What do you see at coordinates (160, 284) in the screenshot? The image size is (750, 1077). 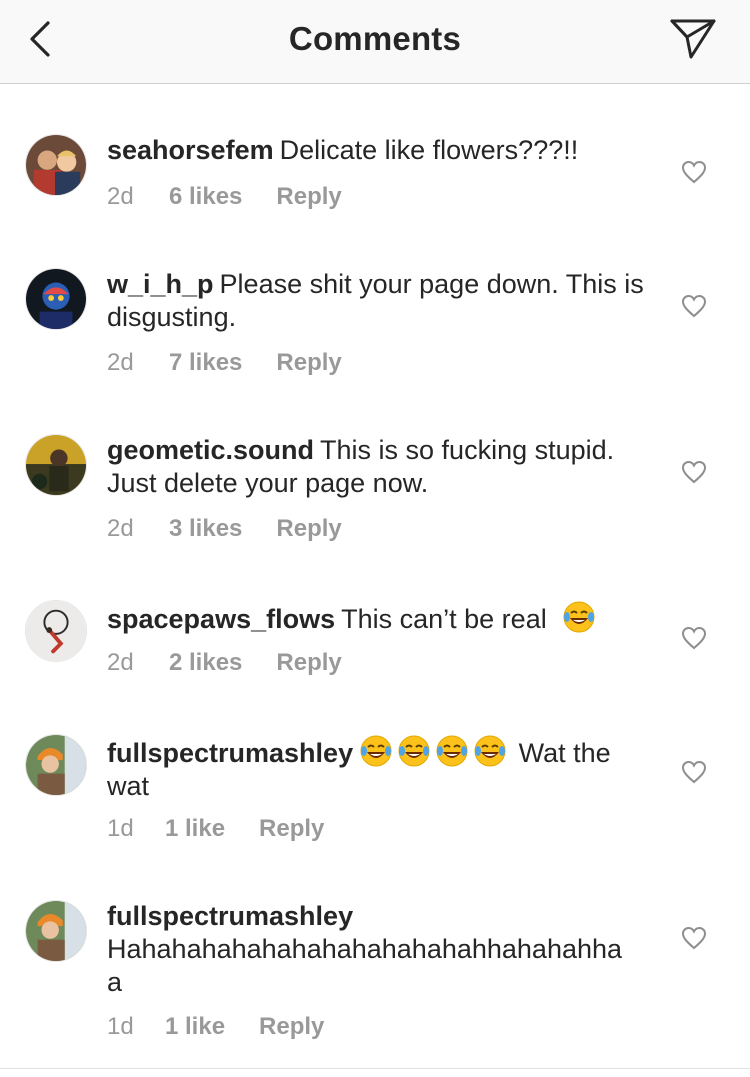 I see `comment-username: w_i_h_p` at bounding box center [160, 284].